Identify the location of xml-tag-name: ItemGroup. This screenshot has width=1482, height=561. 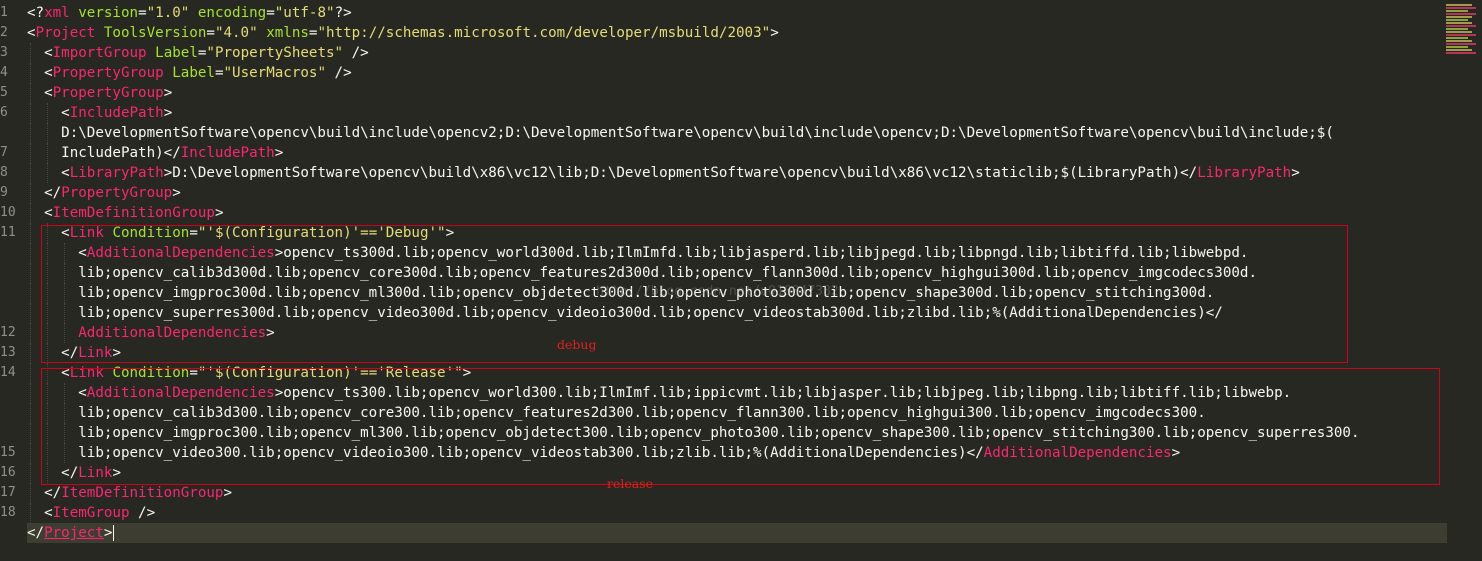
(91, 513).